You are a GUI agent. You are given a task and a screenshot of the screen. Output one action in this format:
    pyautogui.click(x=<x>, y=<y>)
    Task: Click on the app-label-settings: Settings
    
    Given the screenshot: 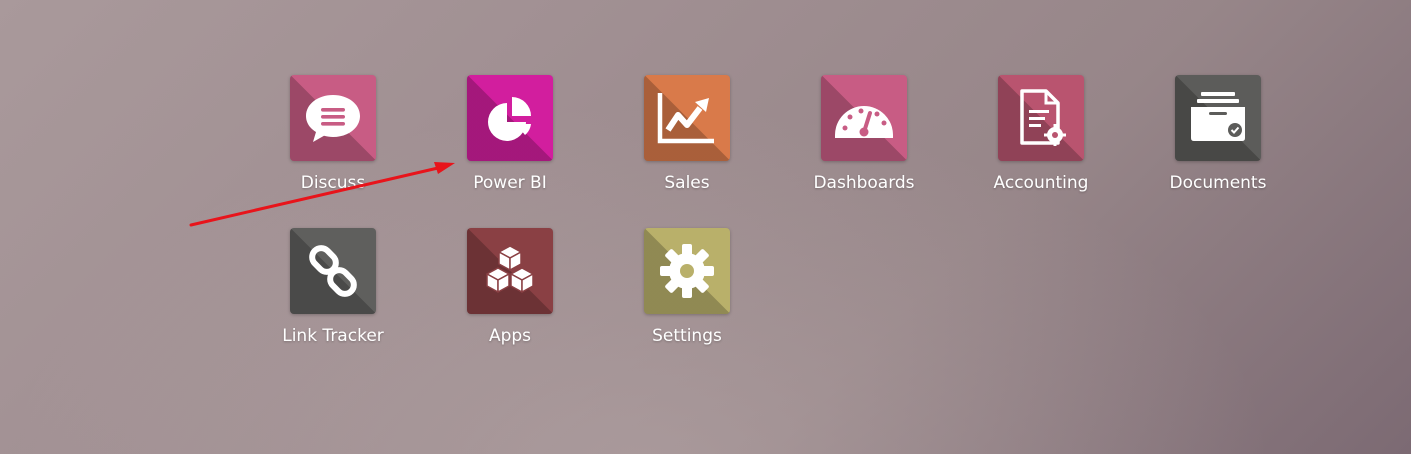 What is the action you would take?
    pyautogui.click(x=687, y=336)
    